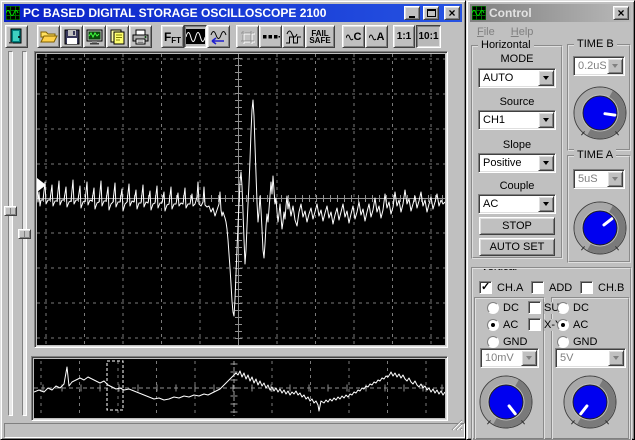 This screenshot has height=440, width=635. Describe the element at coordinates (172, 36) in the screenshot. I see `fft-button: FFT` at that location.